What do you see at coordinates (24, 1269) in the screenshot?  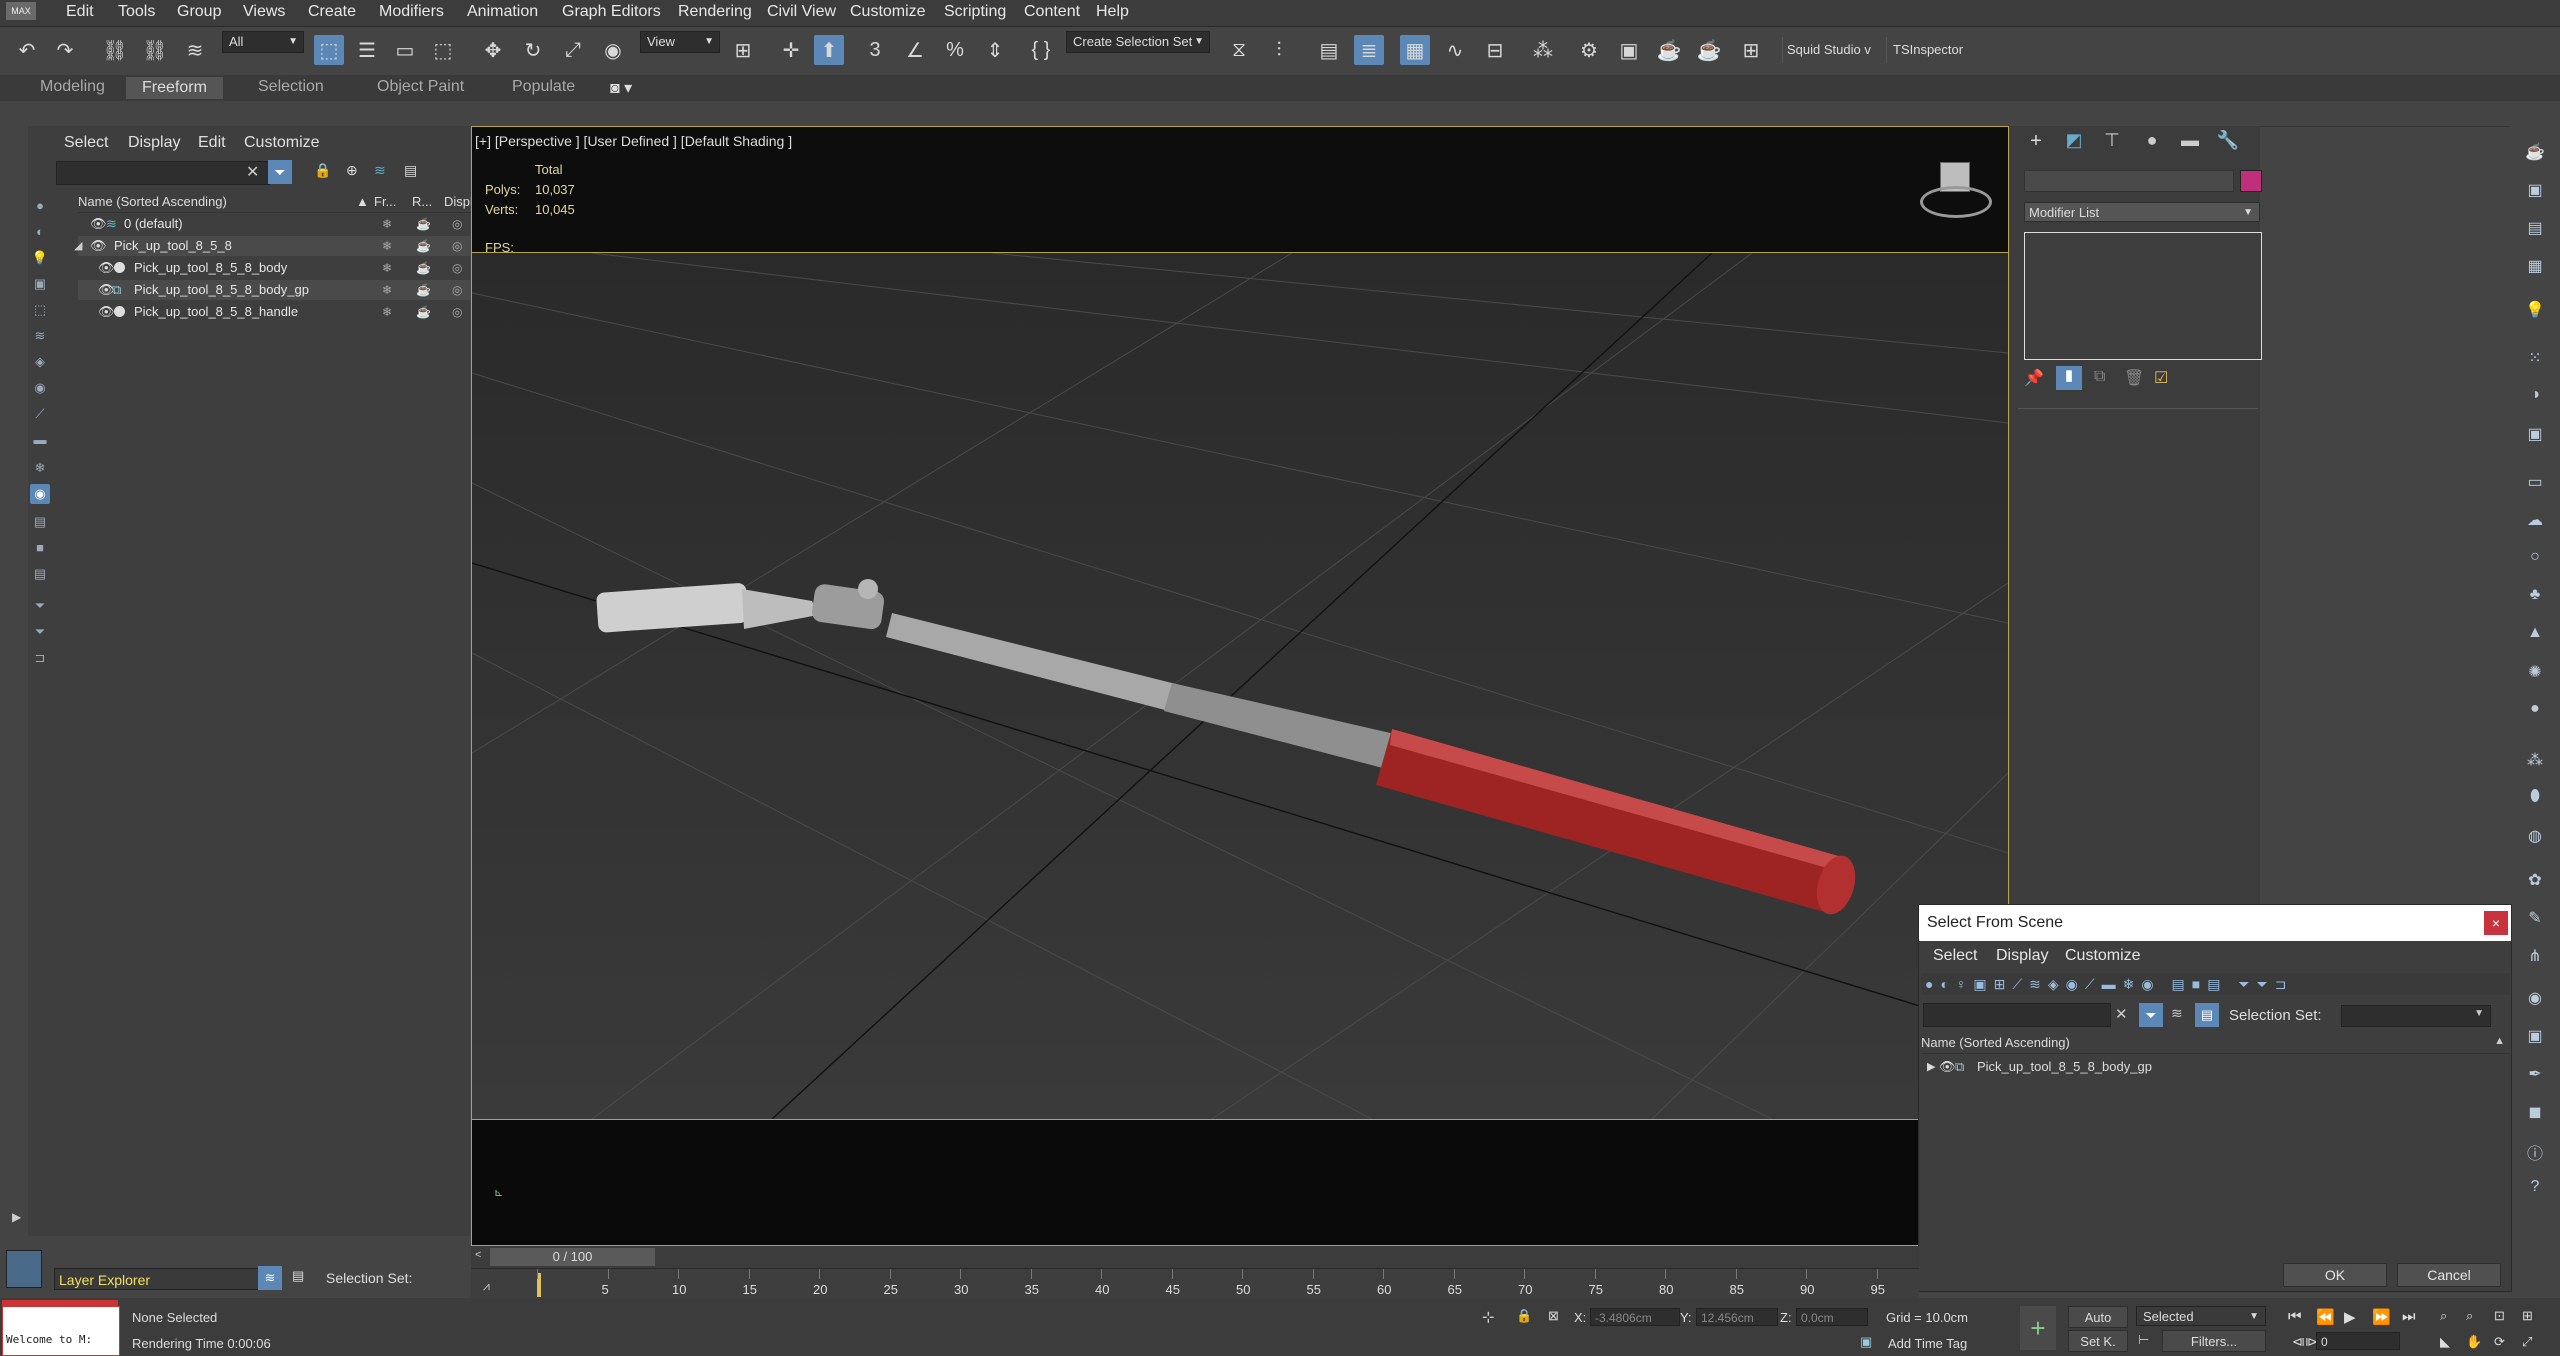 I see `viewport-layout-icon` at bounding box center [24, 1269].